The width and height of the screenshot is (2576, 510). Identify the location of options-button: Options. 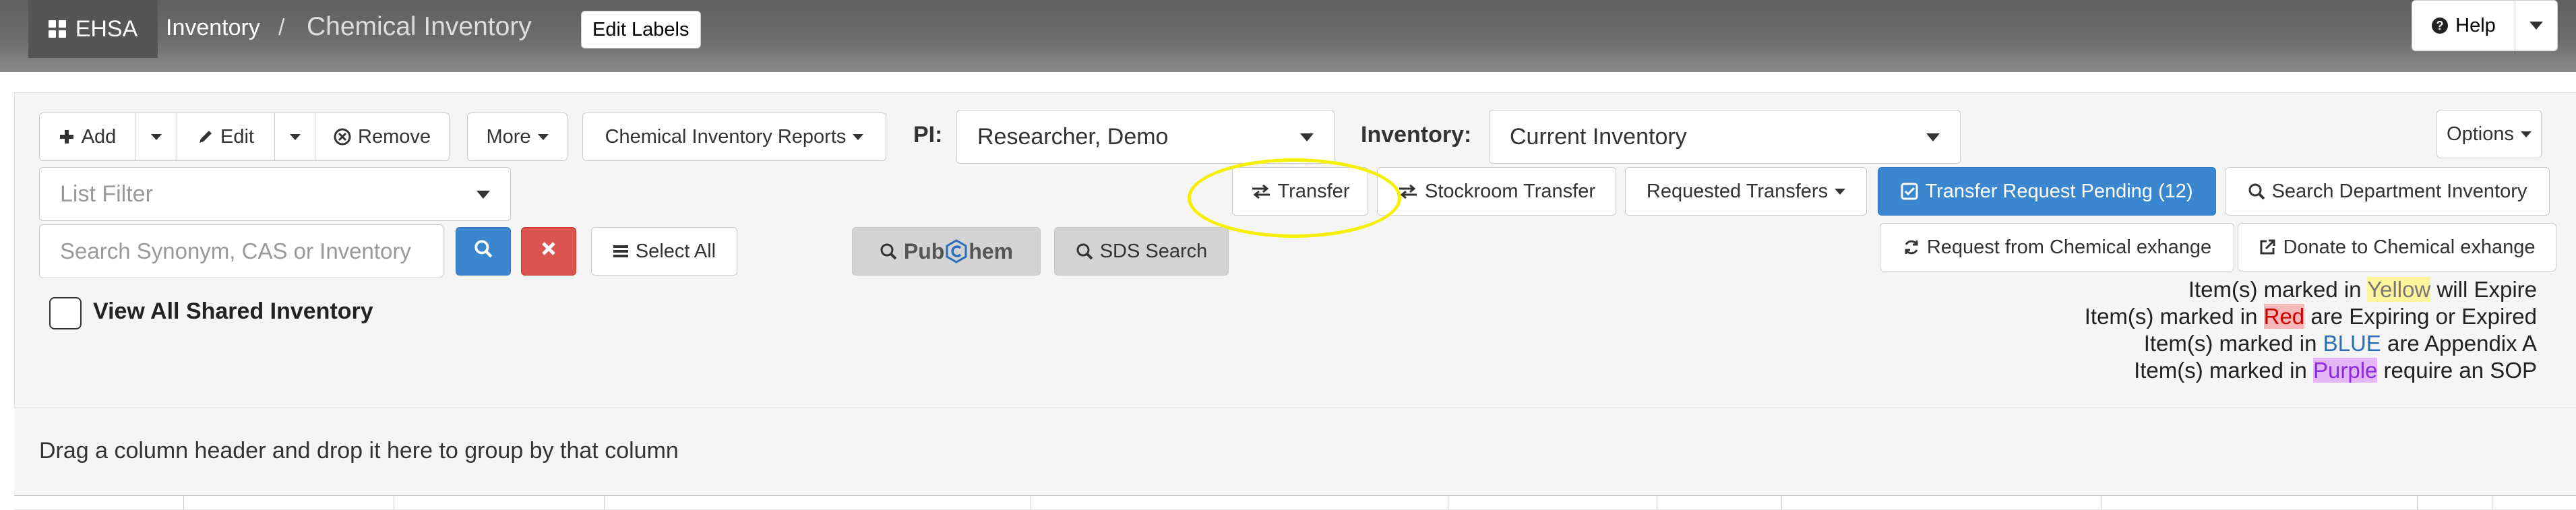
(2489, 134).